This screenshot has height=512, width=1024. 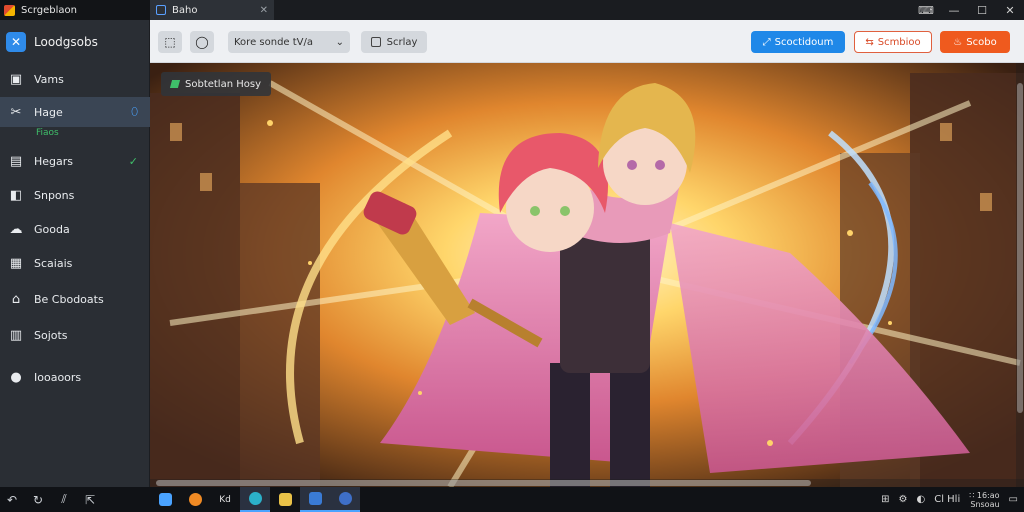 I want to click on taskbar-app-edge, so click(x=255, y=499).